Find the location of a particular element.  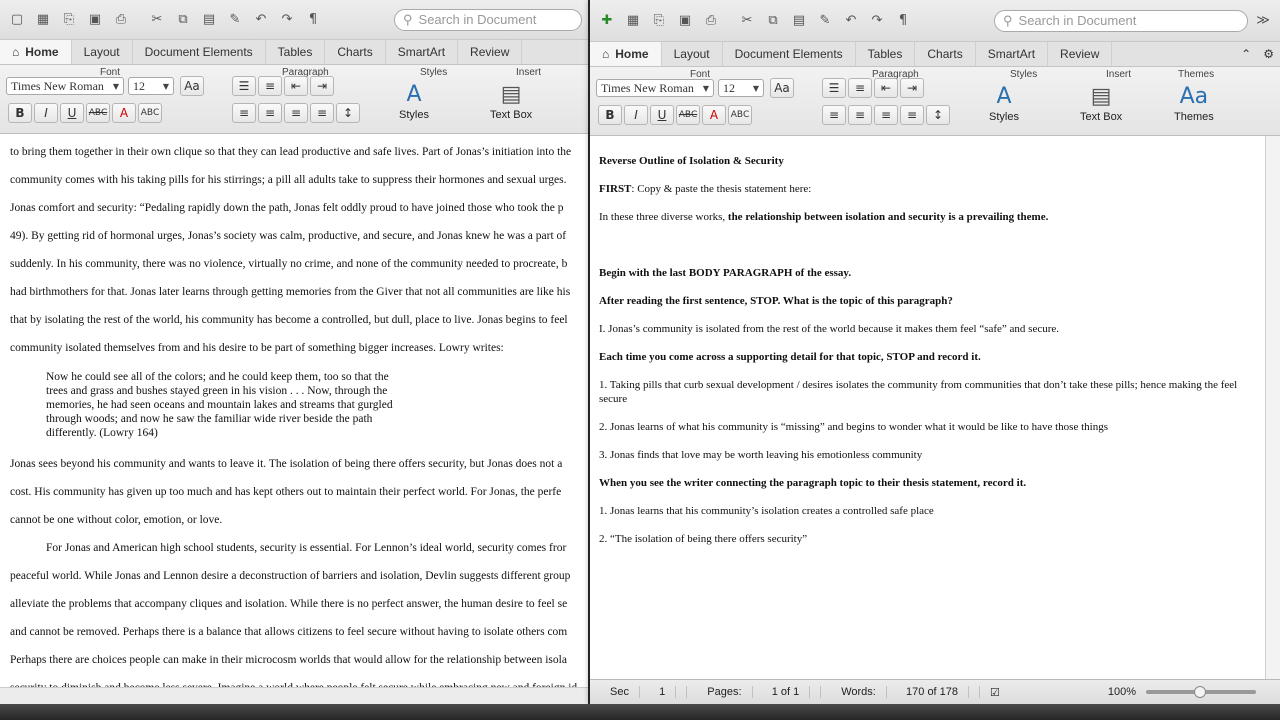

gear-icon: ⚙ is located at coordinates (1268, 54).